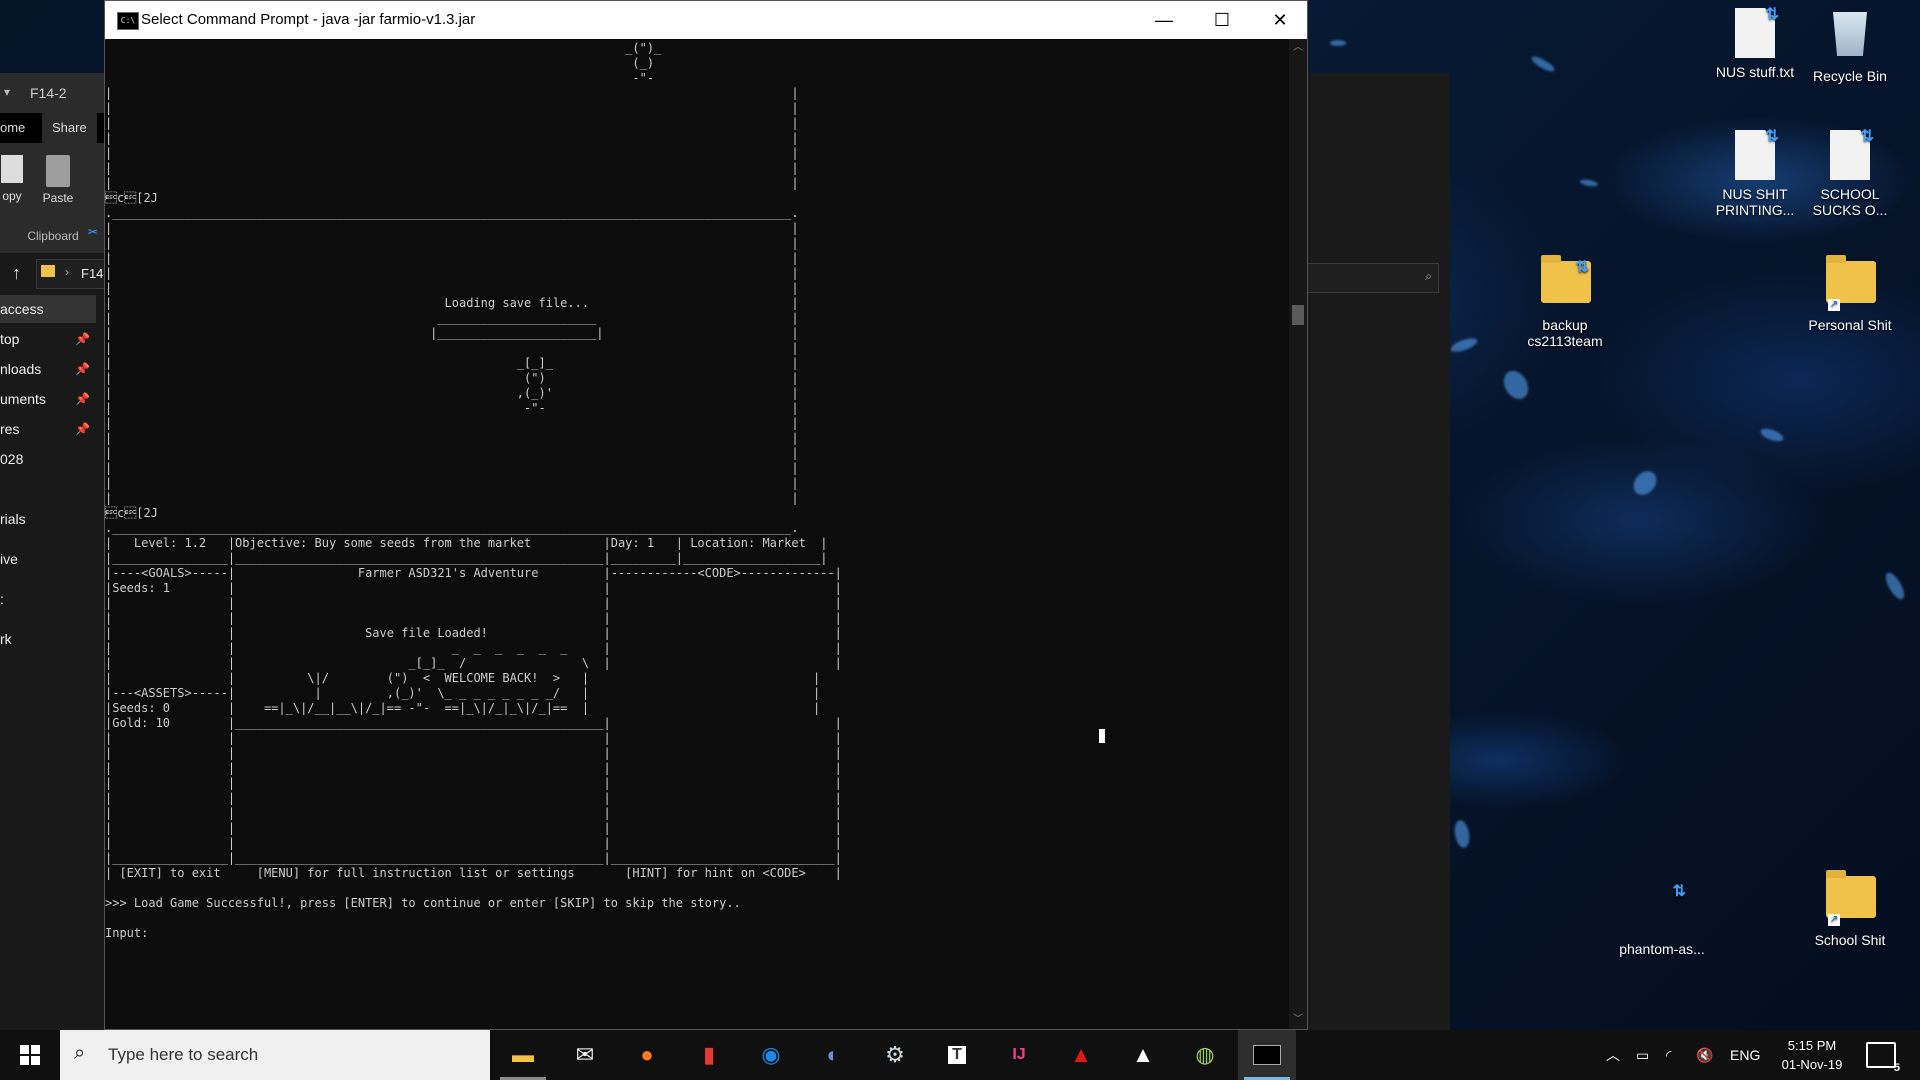 Image resolution: width=1920 pixels, height=1080 pixels. Describe the element at coordinates (1850, 940) in the screenshot. I see `desktop-icon-label: School Shit` at that location.